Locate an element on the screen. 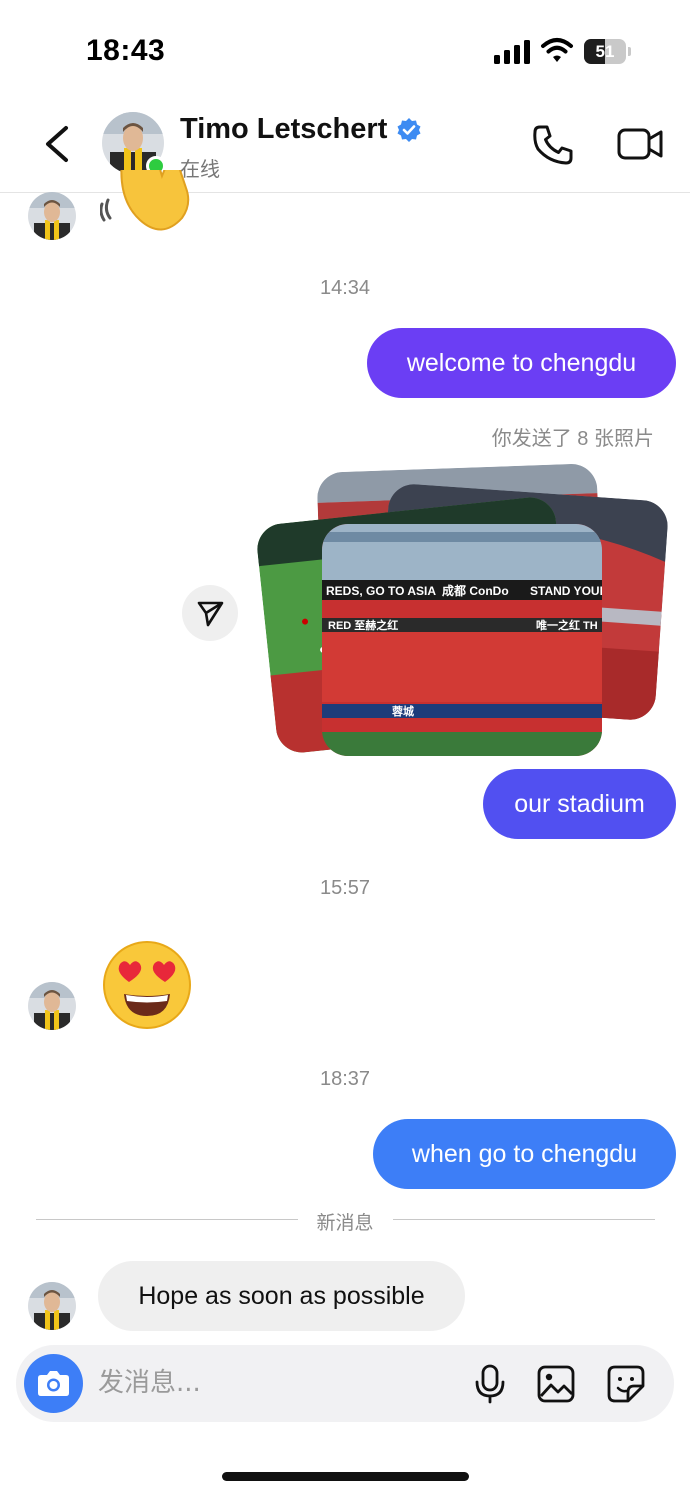 Image resolution: width=690 pixels, height=1496 pixels. timestamp: 15:57 is located at coordinates (345, 888).